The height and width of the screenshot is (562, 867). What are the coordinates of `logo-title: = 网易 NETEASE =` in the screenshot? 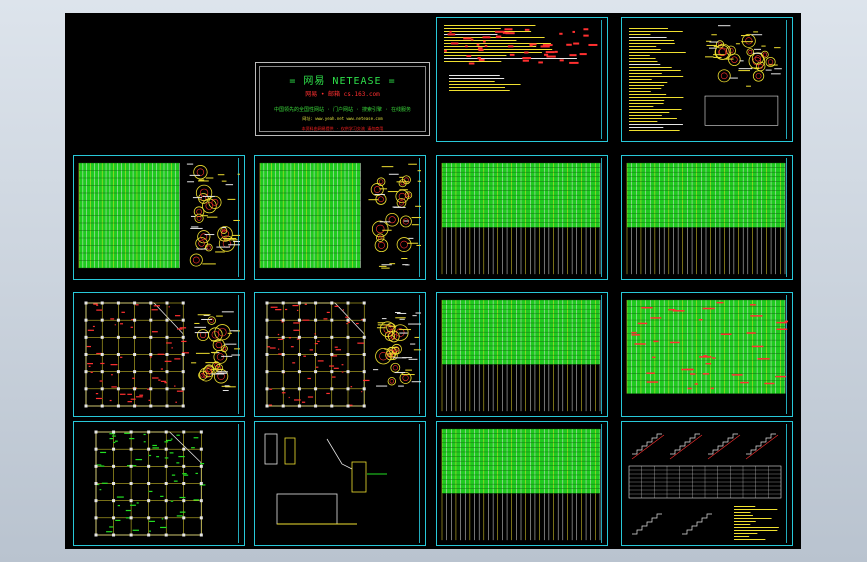 It's located at (342, 81).